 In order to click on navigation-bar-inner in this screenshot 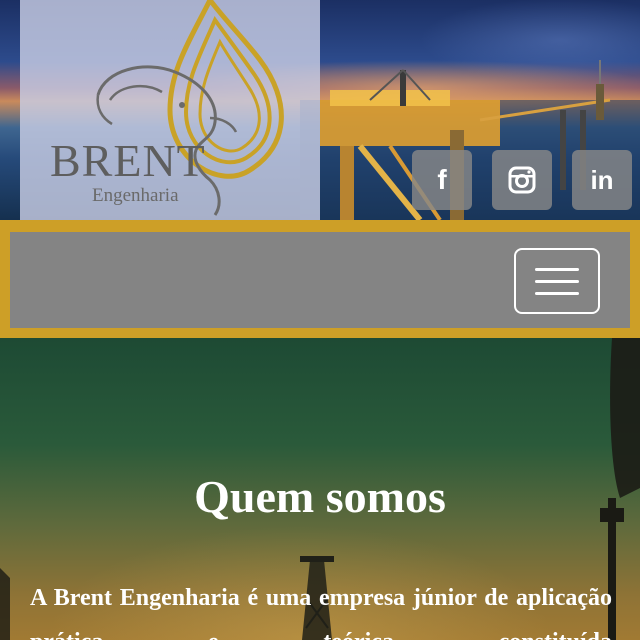, I will do `click(320, 280)`.